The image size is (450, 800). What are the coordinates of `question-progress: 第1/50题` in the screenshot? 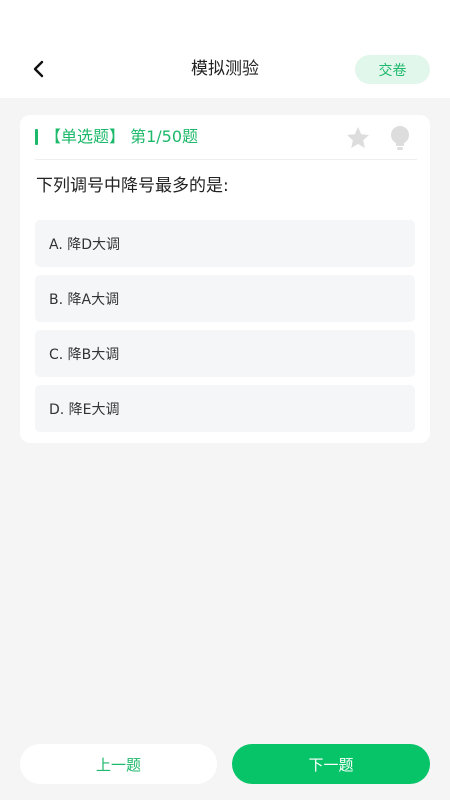 It's located at (164, 136).